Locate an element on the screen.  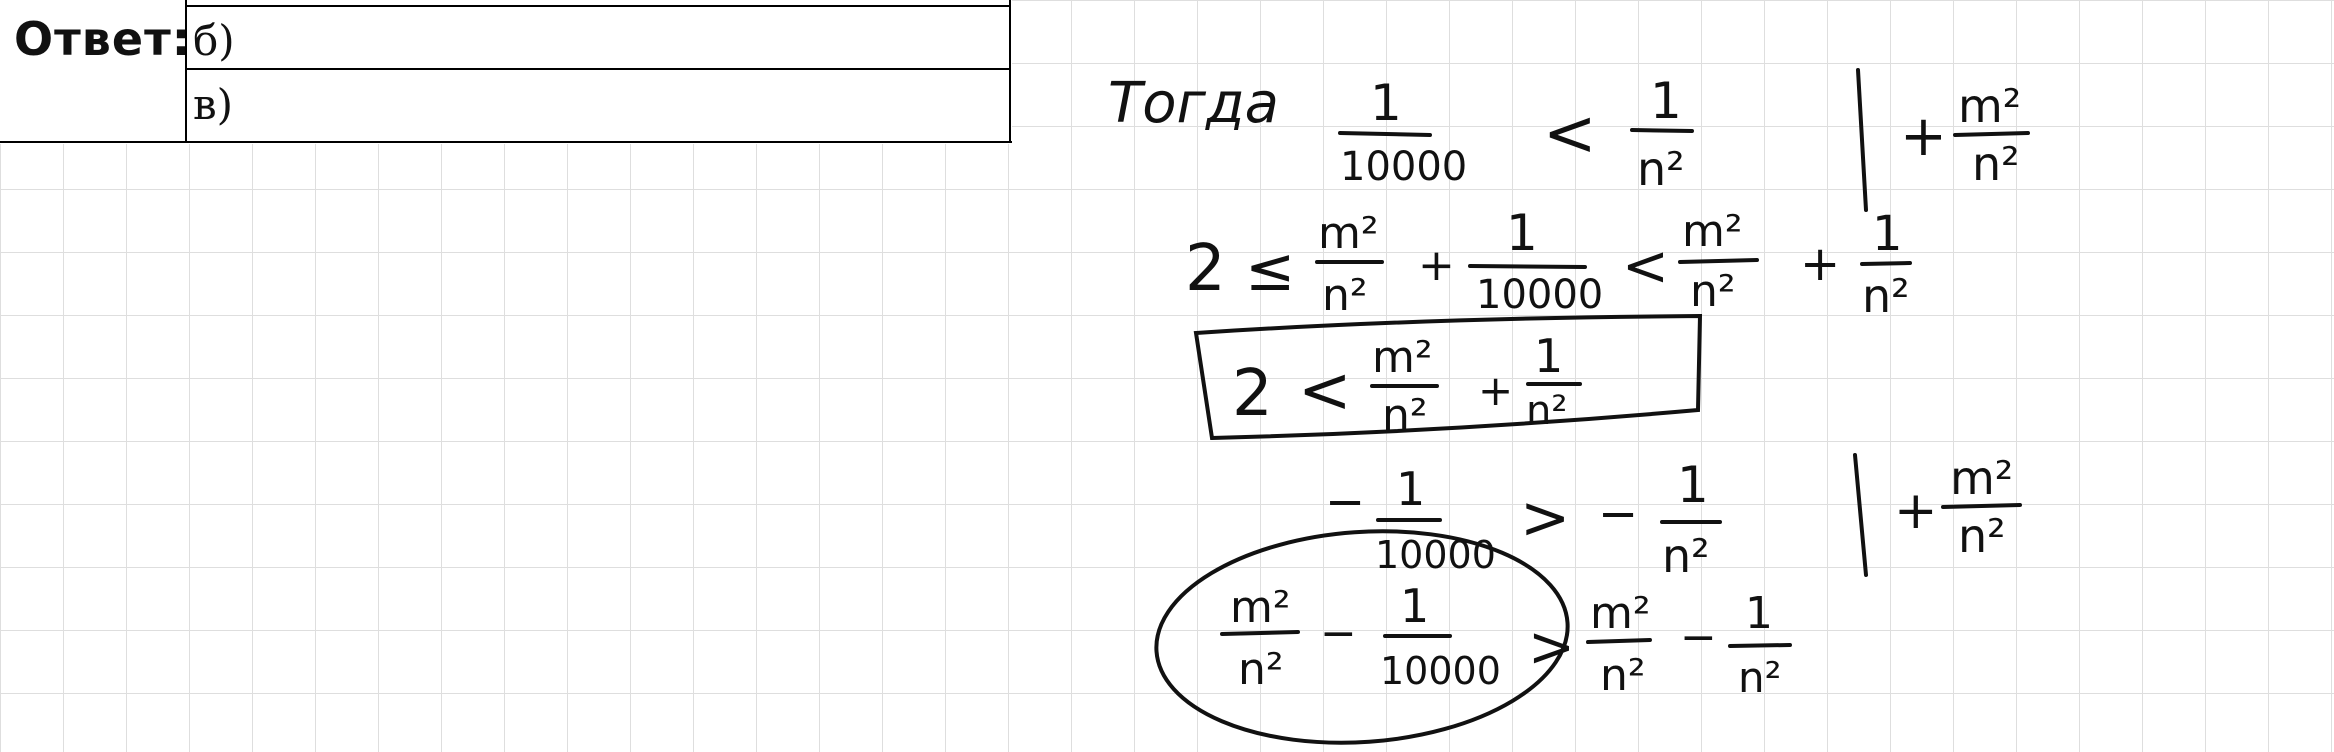
word-togda: Тогда is located at coordinates (1193, 103).